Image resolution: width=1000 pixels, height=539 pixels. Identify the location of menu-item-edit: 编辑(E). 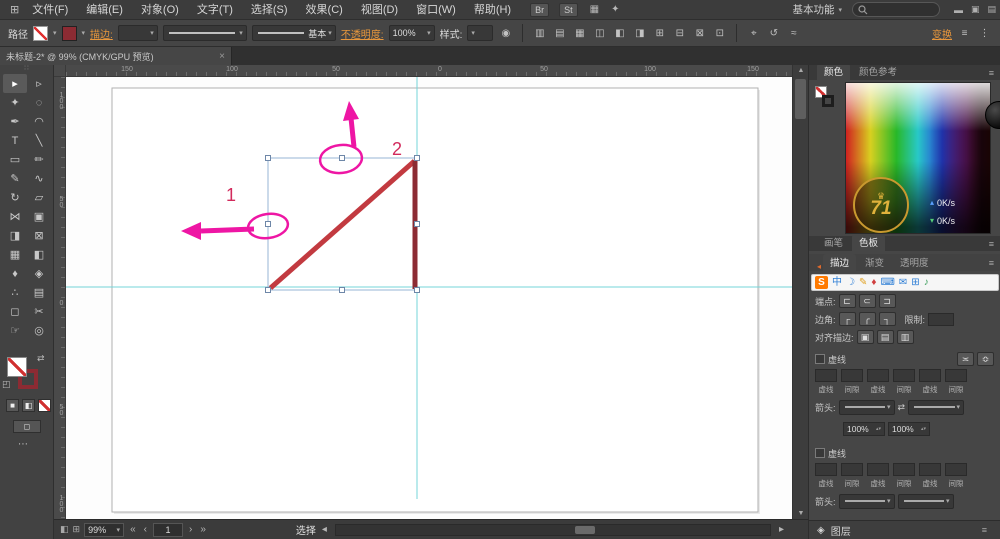
(104, 10).